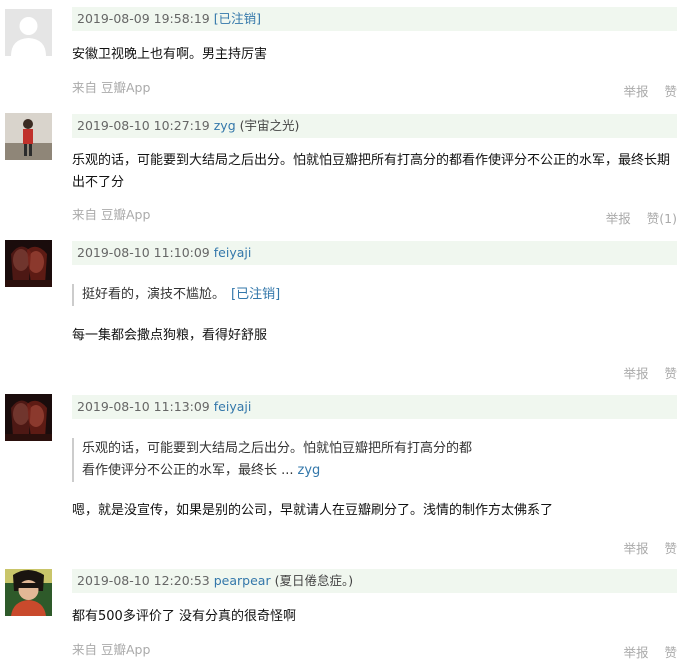 This screenshot has width=699, height=661. I want to click on quoted-author-link: zyg, so click(309, 470).